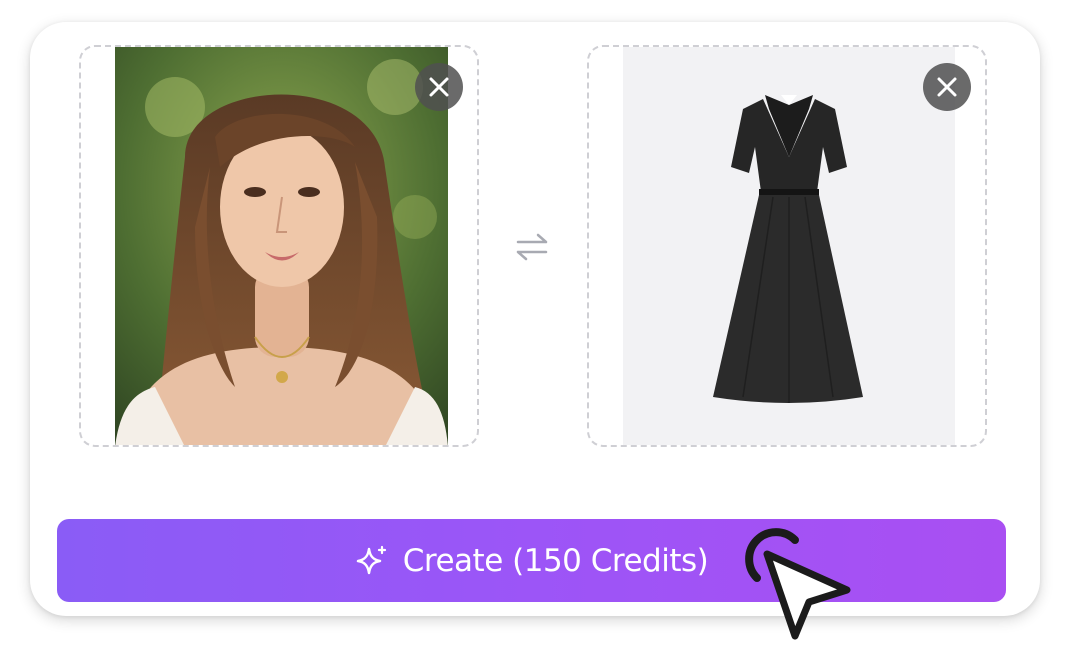 The height and width of the screenshot is (656, 1072). Describe the element at coordinates (798, 584) in the screenshot. I see `click-cursor-icon` at that location.